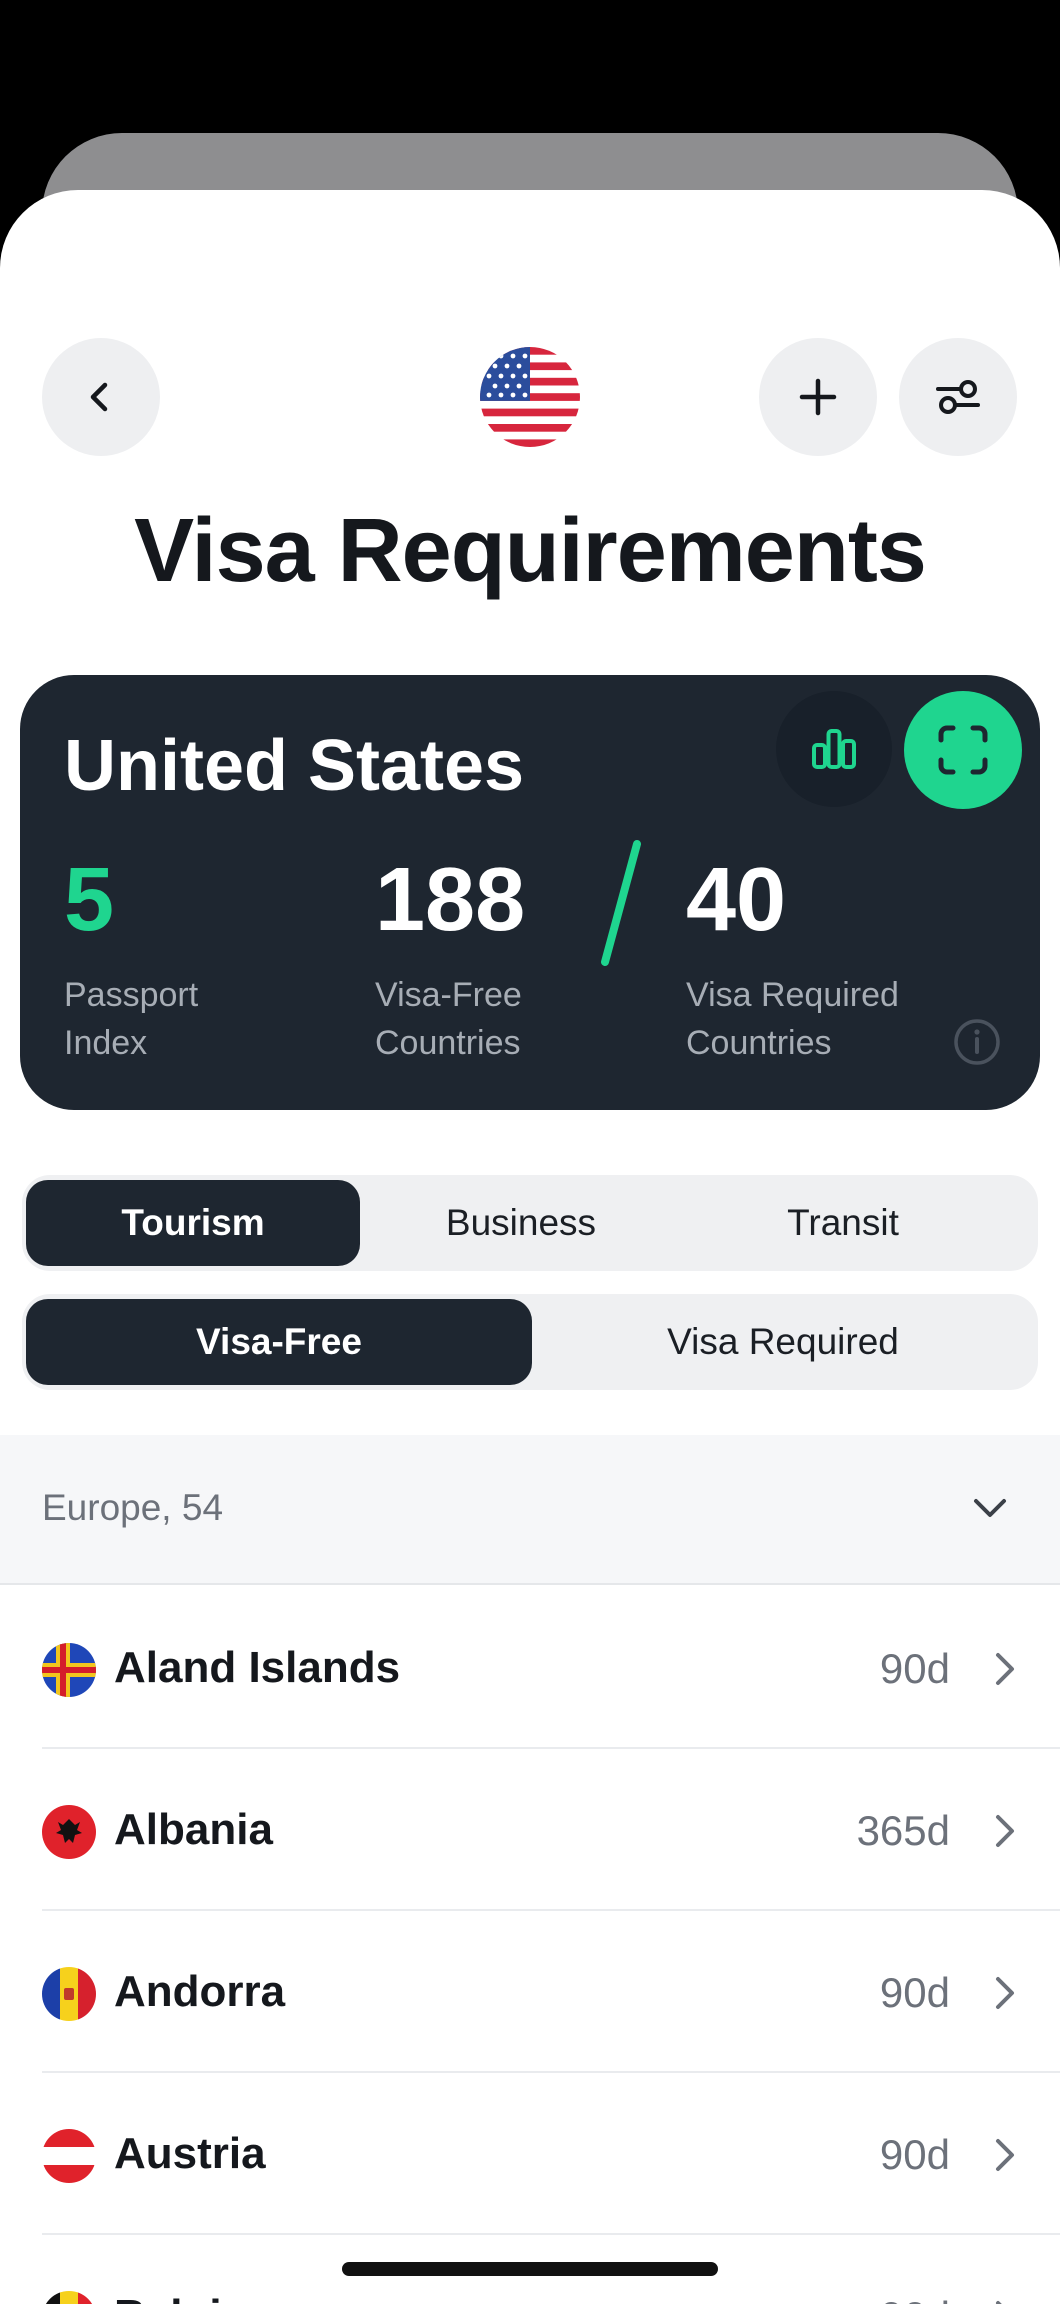 Image resolution: width=1060 pixels, height=2304 pixels. I want to click on visa-required-value: 40, so click(736, 900).